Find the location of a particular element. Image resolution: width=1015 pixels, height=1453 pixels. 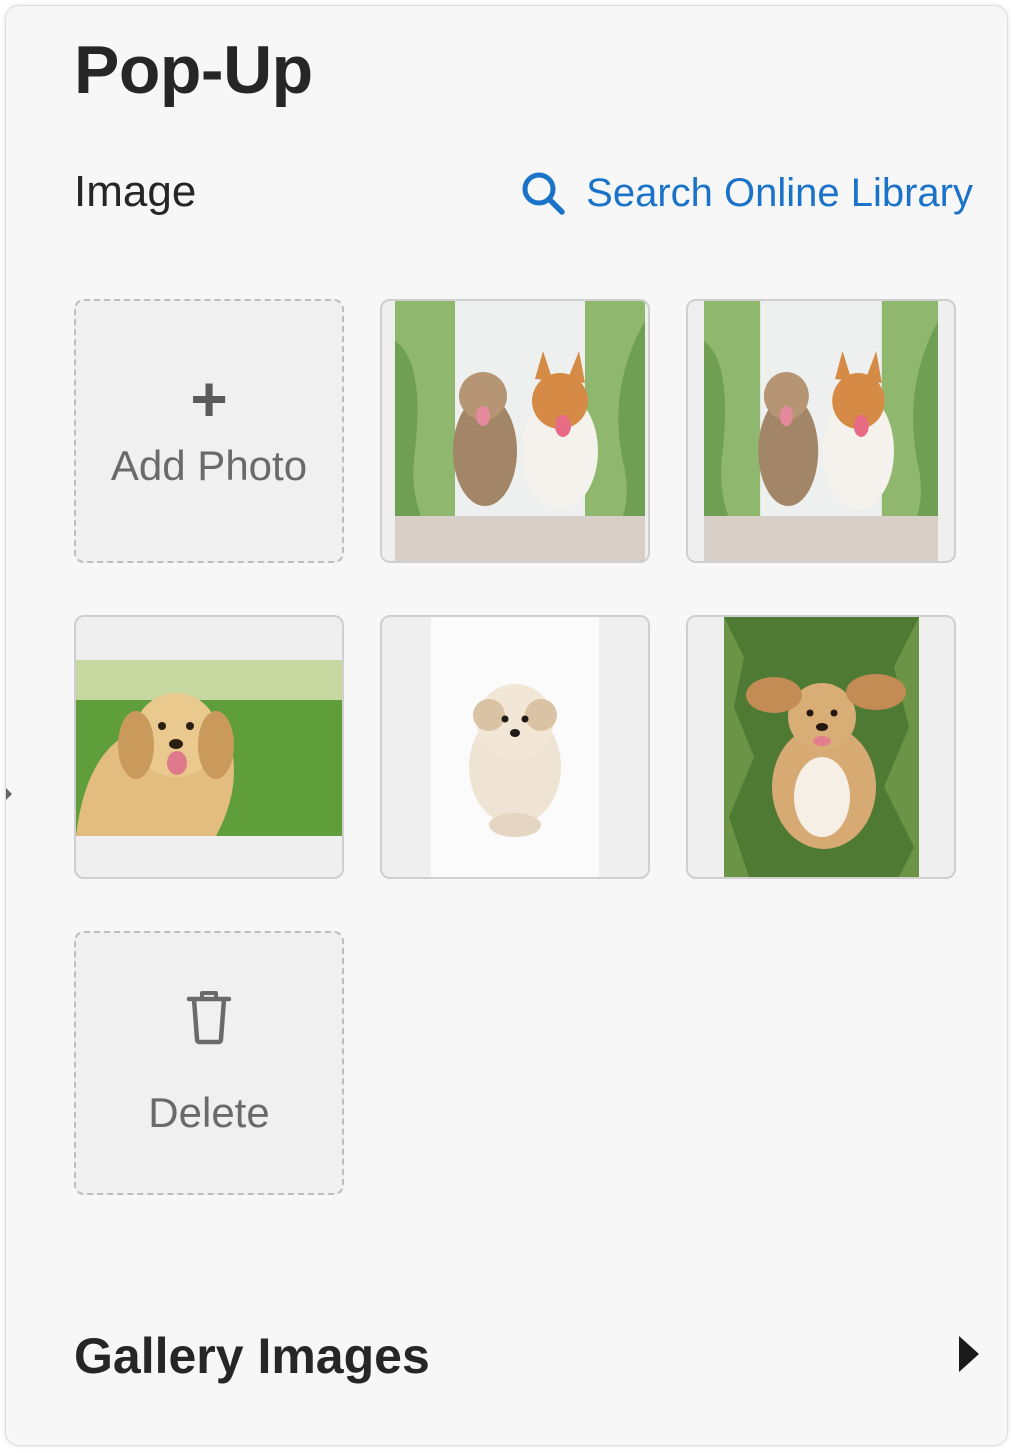

plus-icon: + is located at coordinates (209, 399).